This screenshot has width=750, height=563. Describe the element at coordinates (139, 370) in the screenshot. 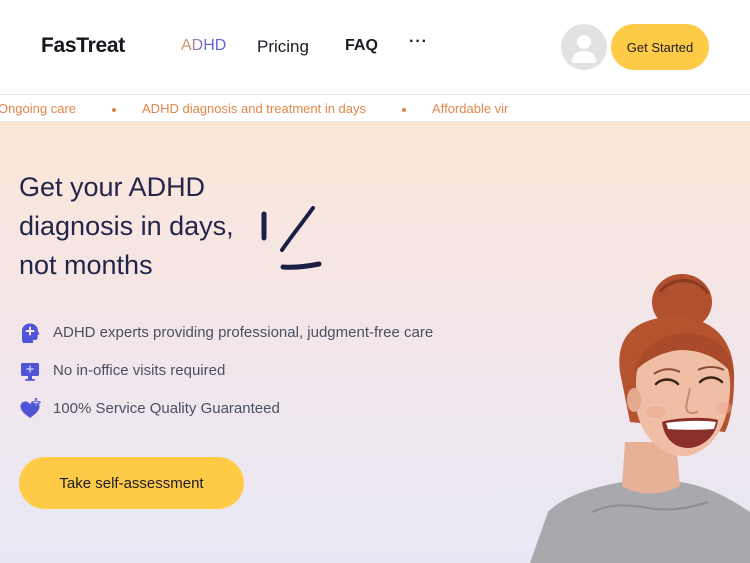

I see `feature-text: No in-office visits required` at that location.